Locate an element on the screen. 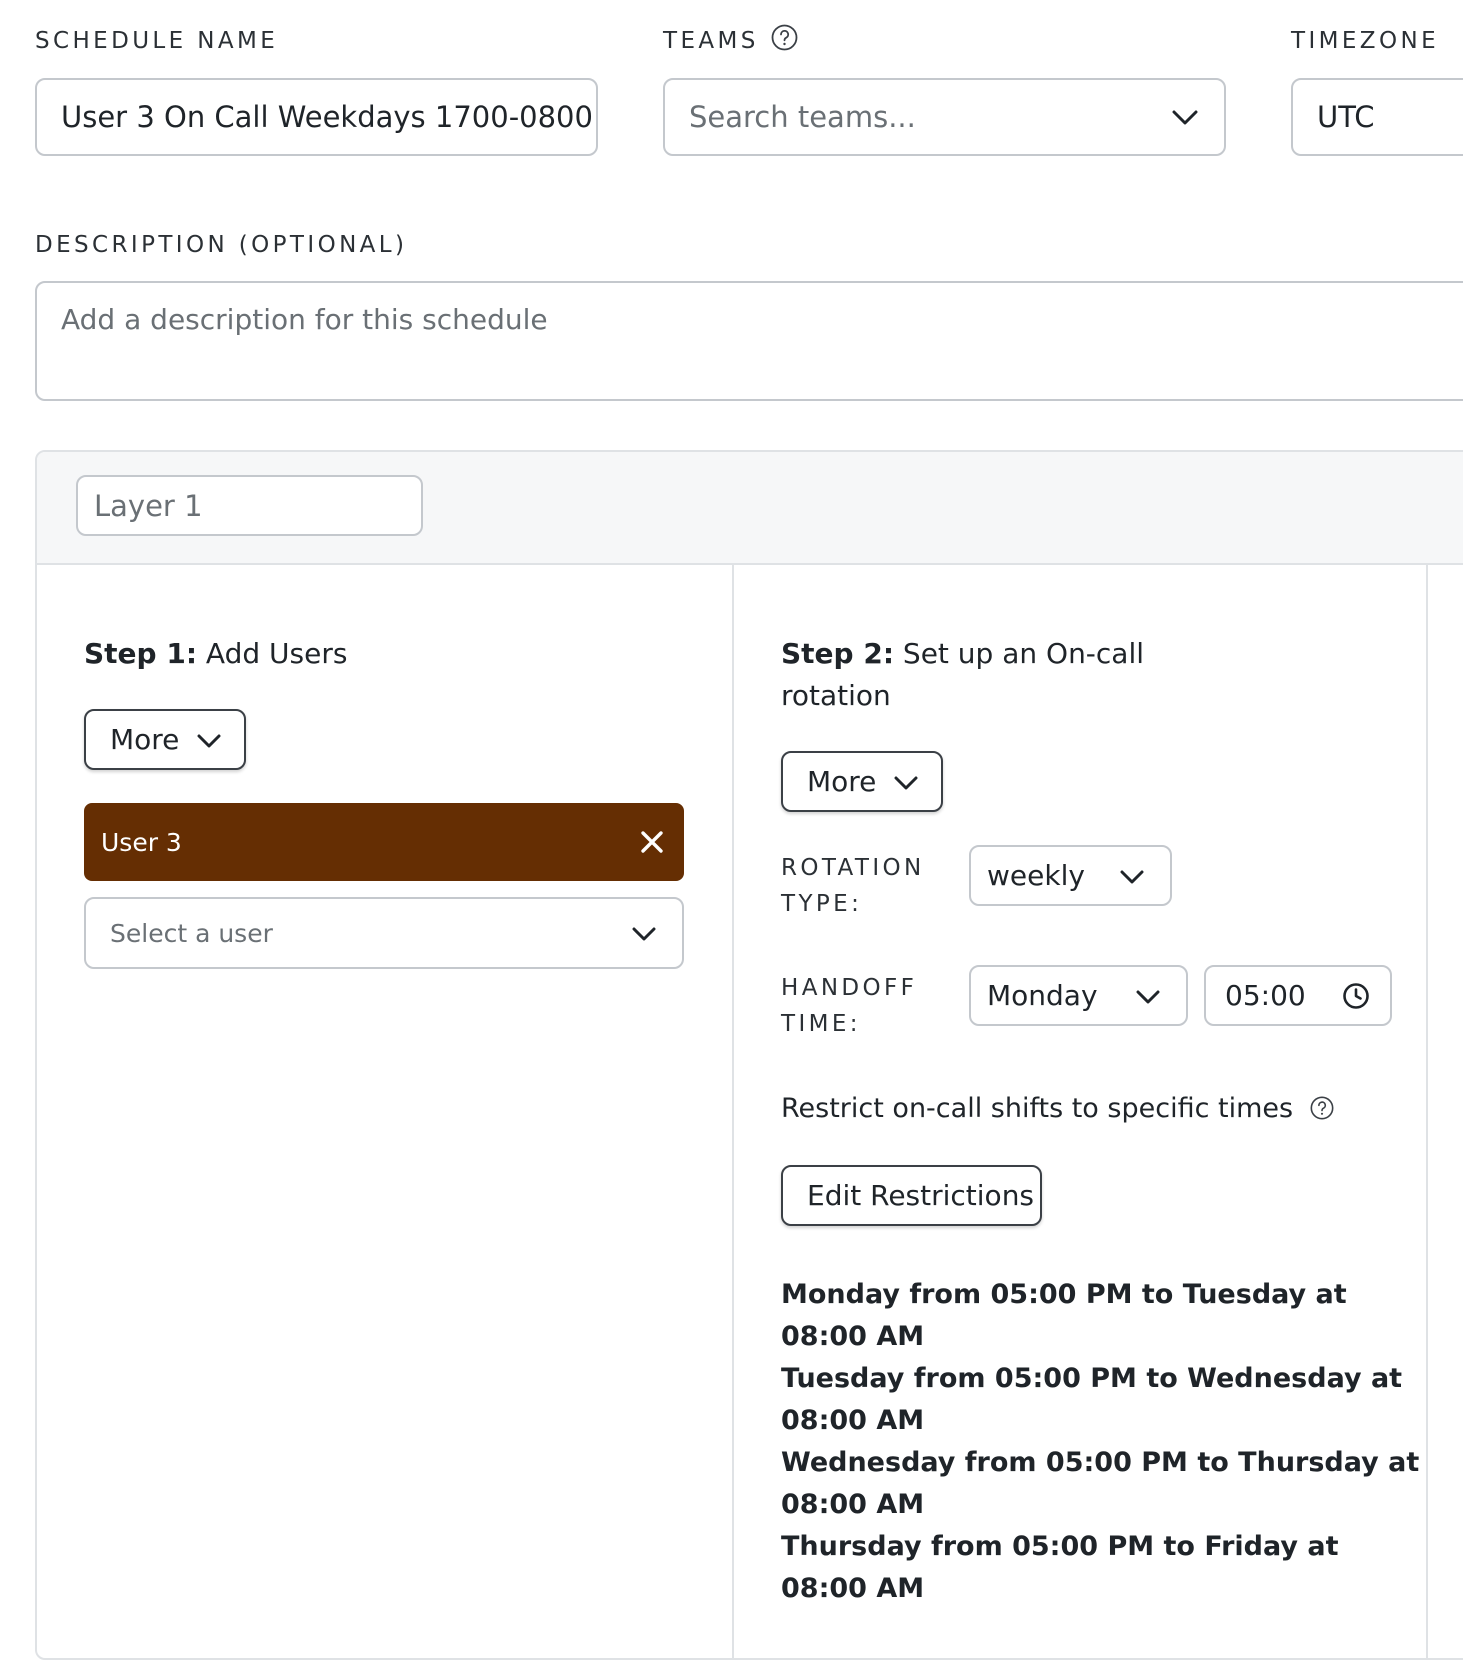 The height and width of the screenshot is (1673, 1463). description-textarea is located at coordinates (749, 341).